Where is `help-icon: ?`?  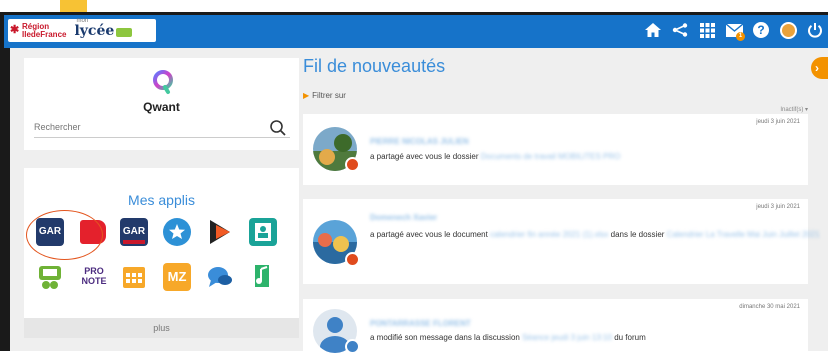
help-icon: ? is located at coordinates (761, 30).